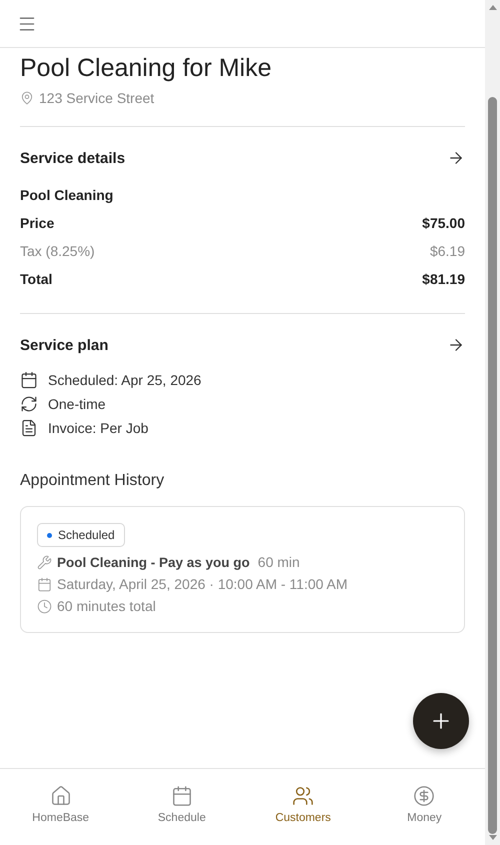  Describe the element at coordinates (447, 251) in the screenshot. I see `line-amount: $6.19` at that location.